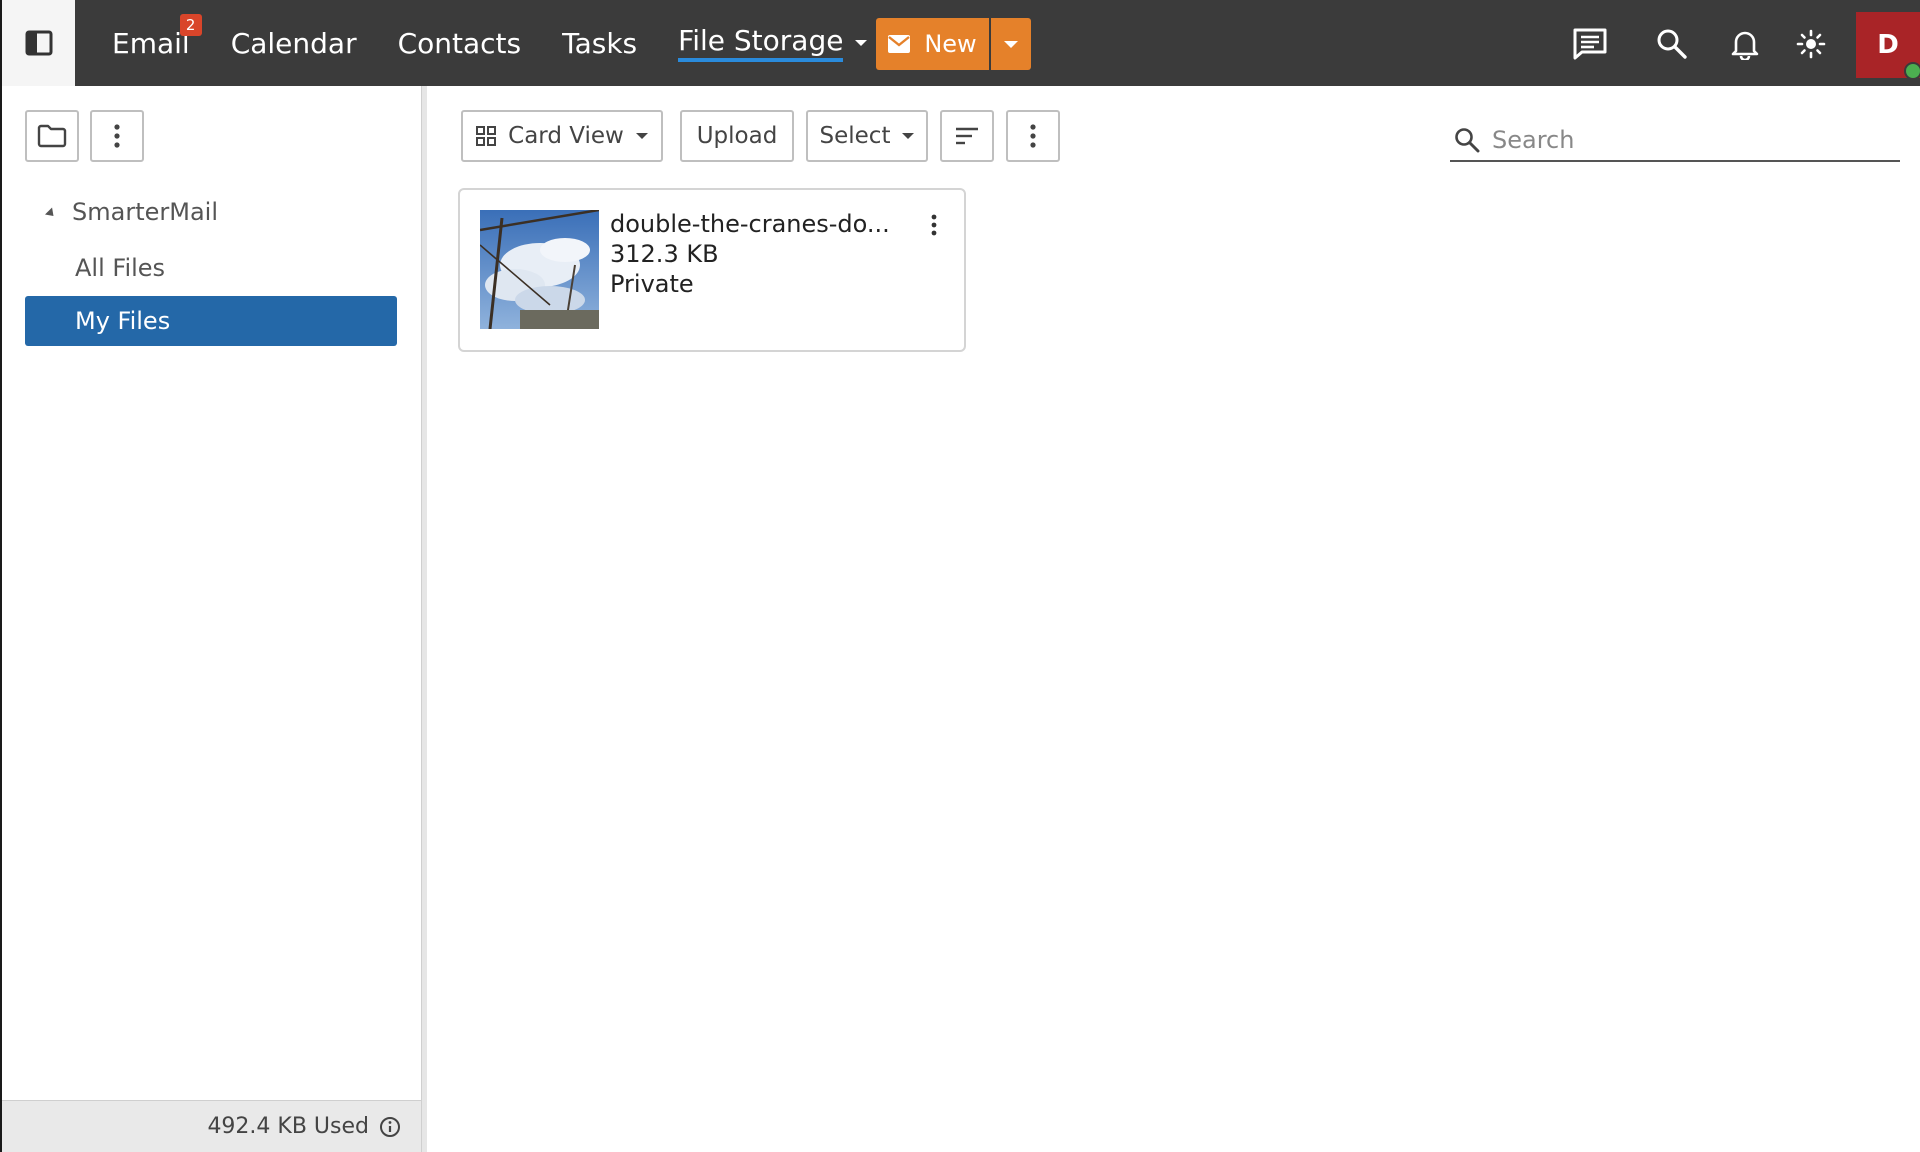 Image resolution: width=1920 pixels, height=1152 pixels. I want to click on global-search-button, so click(1672, 44).